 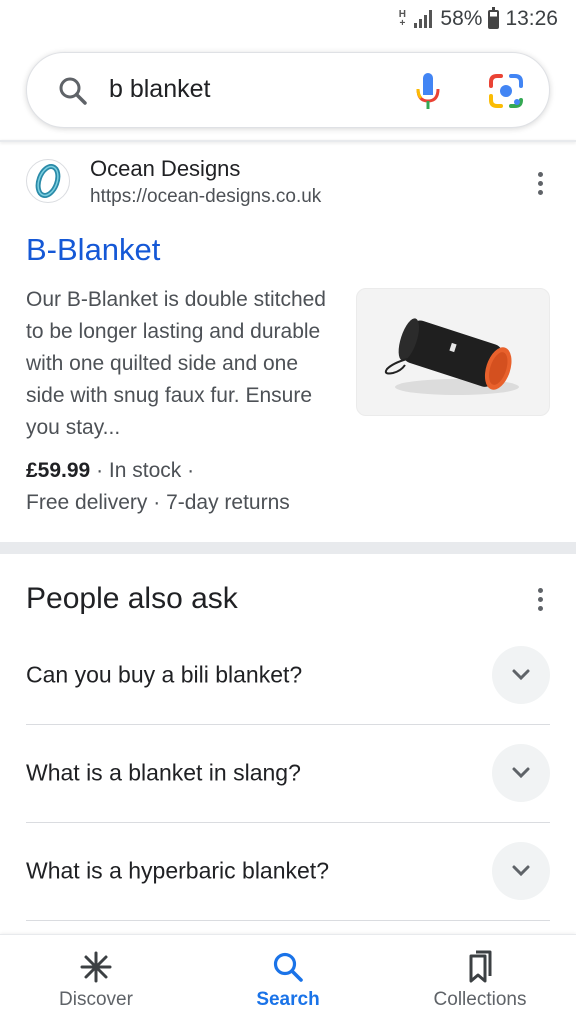 I want to click on site-url: https://ocean-designs.co.uk, so click(x=205, y=197).